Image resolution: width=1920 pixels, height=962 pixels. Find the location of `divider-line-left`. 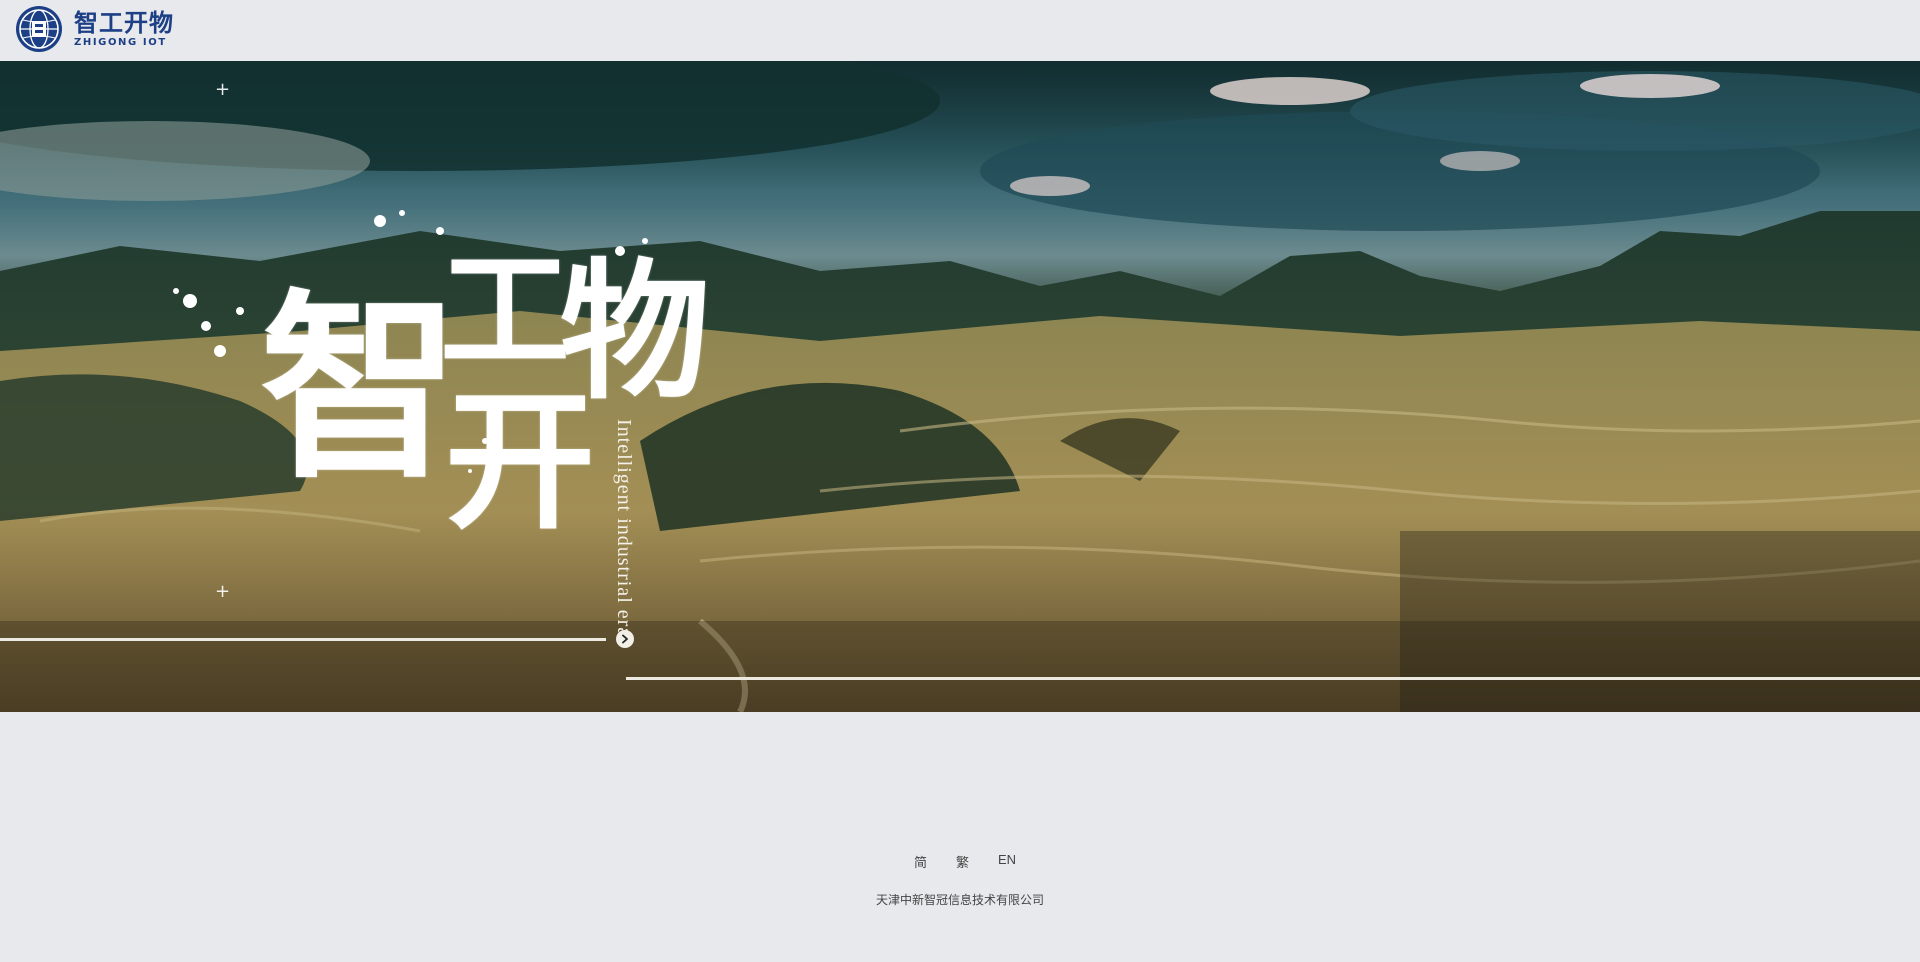

divider-line-left is located at coordinates (303, 639).